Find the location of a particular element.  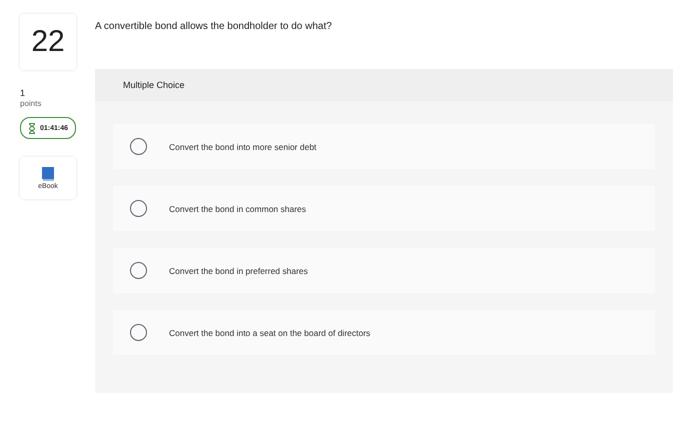

points-label: points is located at coordinates (31, 103).